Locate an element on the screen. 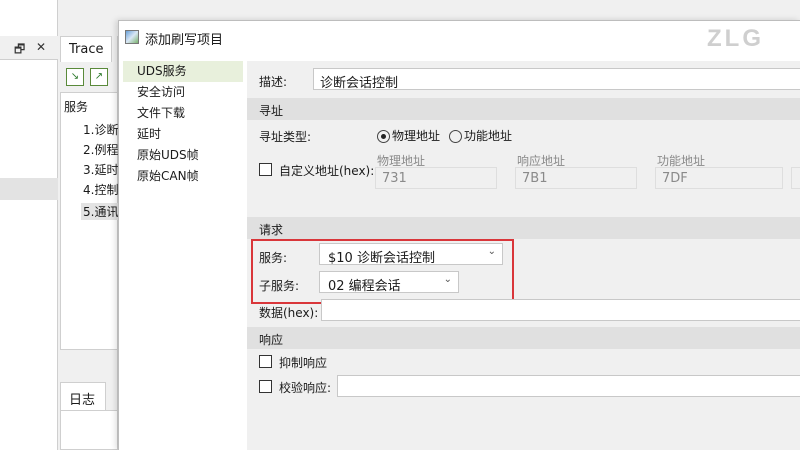  tree-item-selected: 5.通讯 is located at coordinates (100, 211).